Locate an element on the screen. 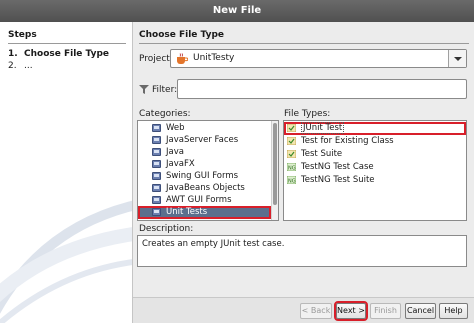 Image resolution: width=474 pixels, height=323 pixels. button-bar: < Back Next > Finish Cancel Help is located at coordinates (303, 310).